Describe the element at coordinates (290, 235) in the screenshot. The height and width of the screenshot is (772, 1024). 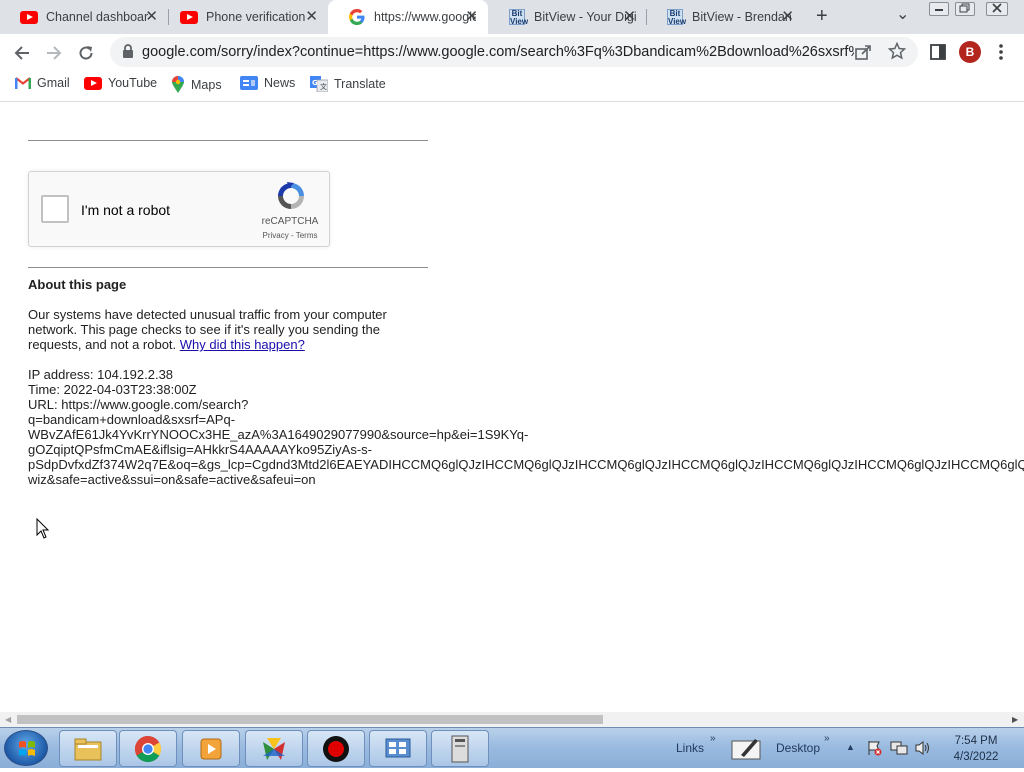
I see `recaptcha-terms-link: Privacy - Terms` at that location.